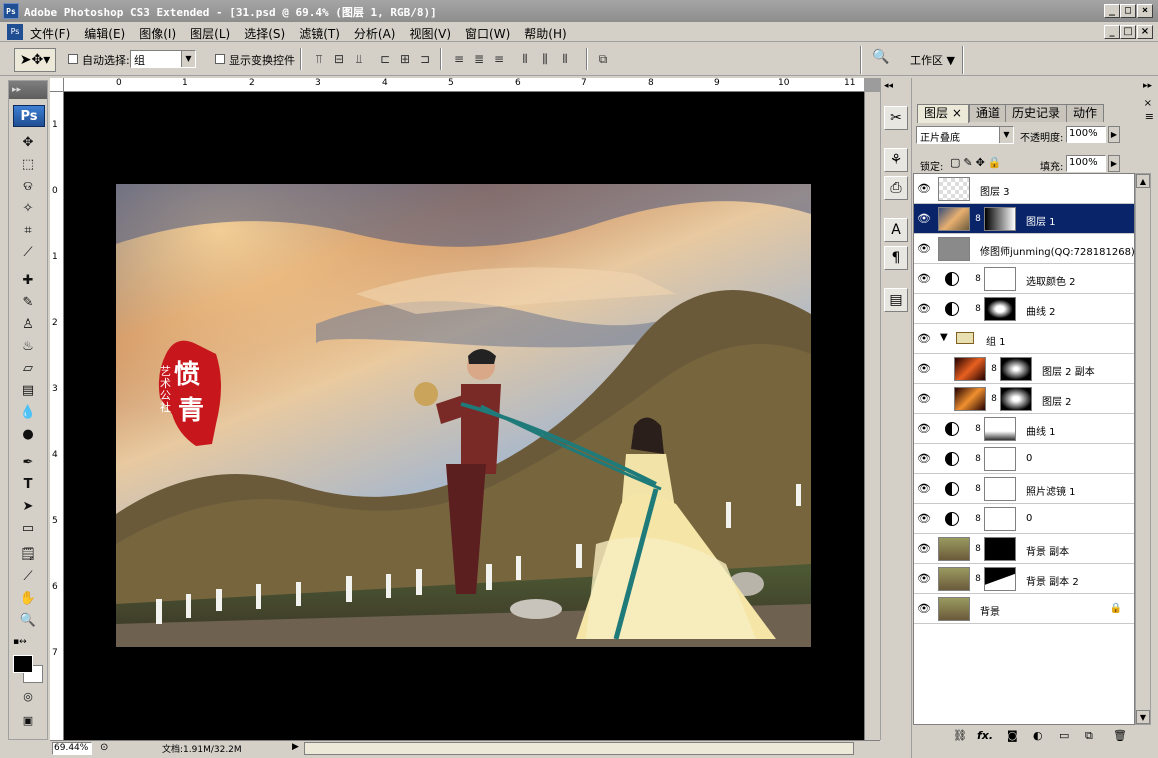  Describe the element at coordinates (425, 59) in the screenshot. I see `align-right-icon: ⊐` at that location.